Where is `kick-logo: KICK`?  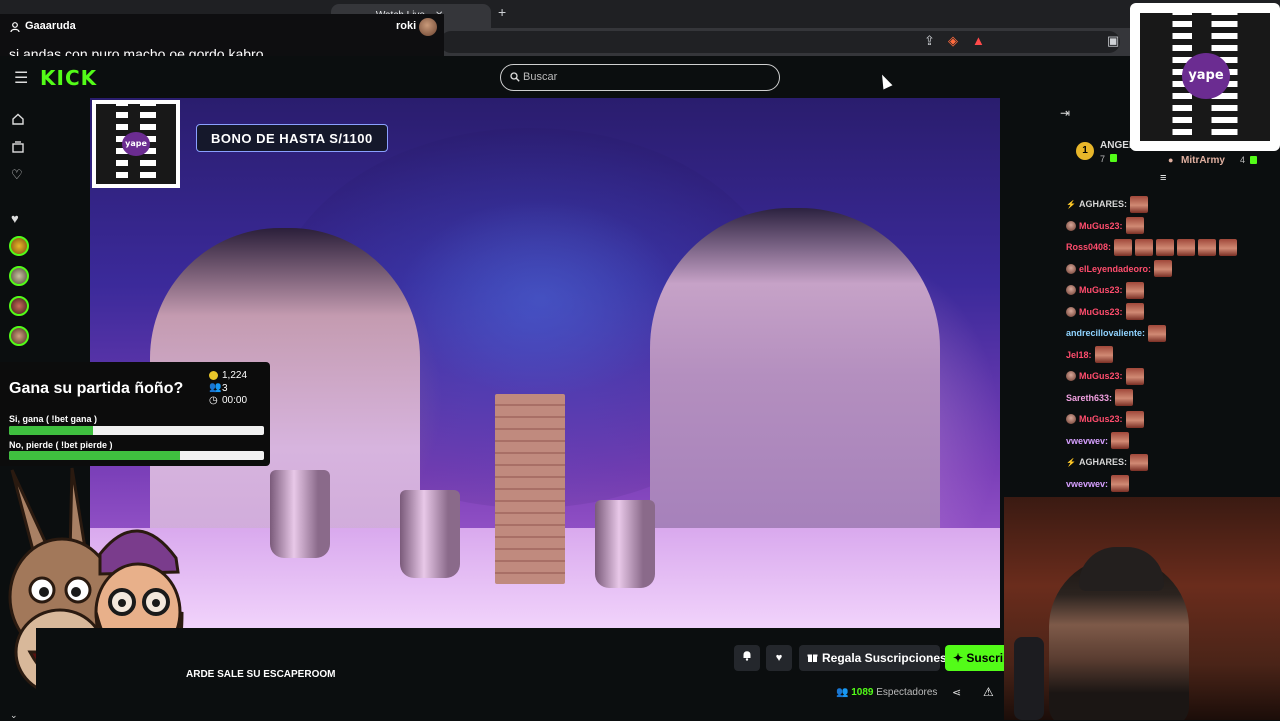 kick-logo: KICK is located at coordinates (68, 78).